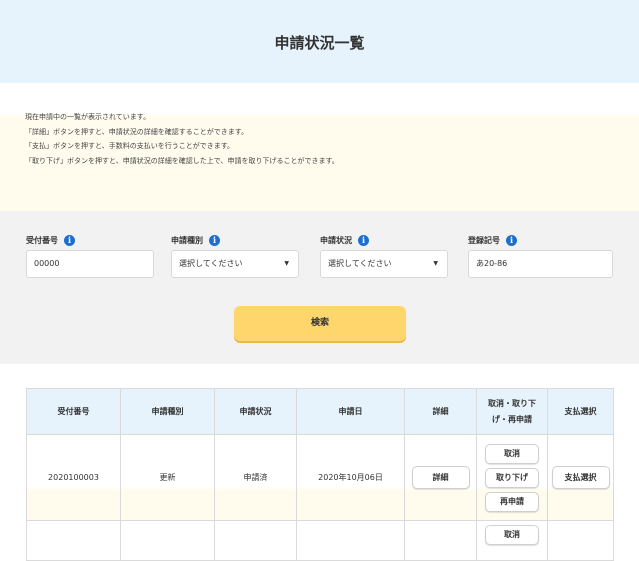  I want to click on receipt-number-field: 受付番号 i 00000, so click(90, 255).